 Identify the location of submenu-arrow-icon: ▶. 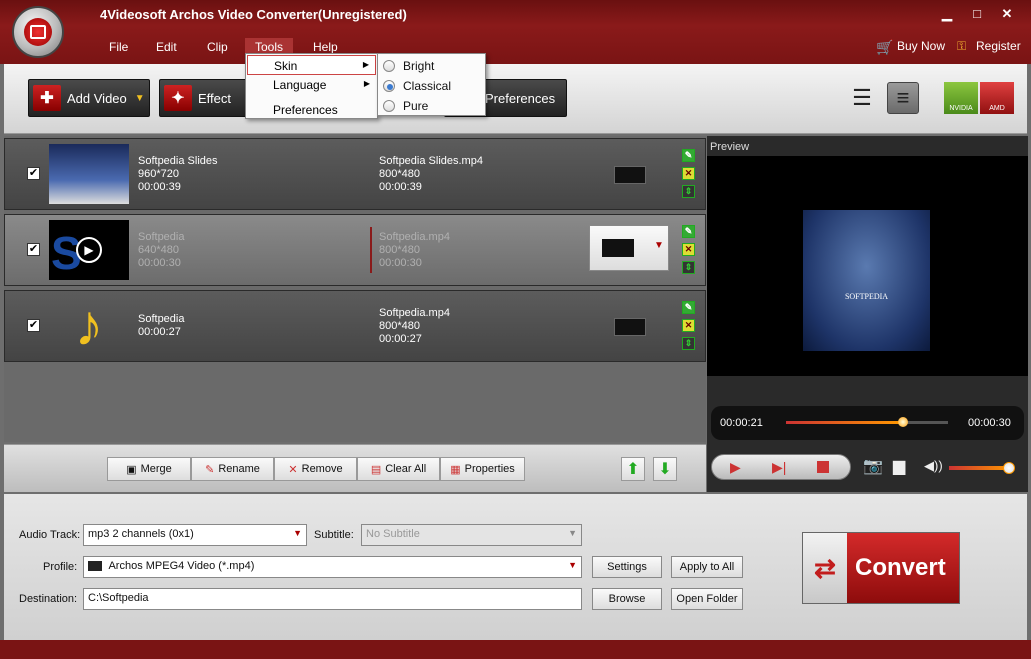
(365, 64).